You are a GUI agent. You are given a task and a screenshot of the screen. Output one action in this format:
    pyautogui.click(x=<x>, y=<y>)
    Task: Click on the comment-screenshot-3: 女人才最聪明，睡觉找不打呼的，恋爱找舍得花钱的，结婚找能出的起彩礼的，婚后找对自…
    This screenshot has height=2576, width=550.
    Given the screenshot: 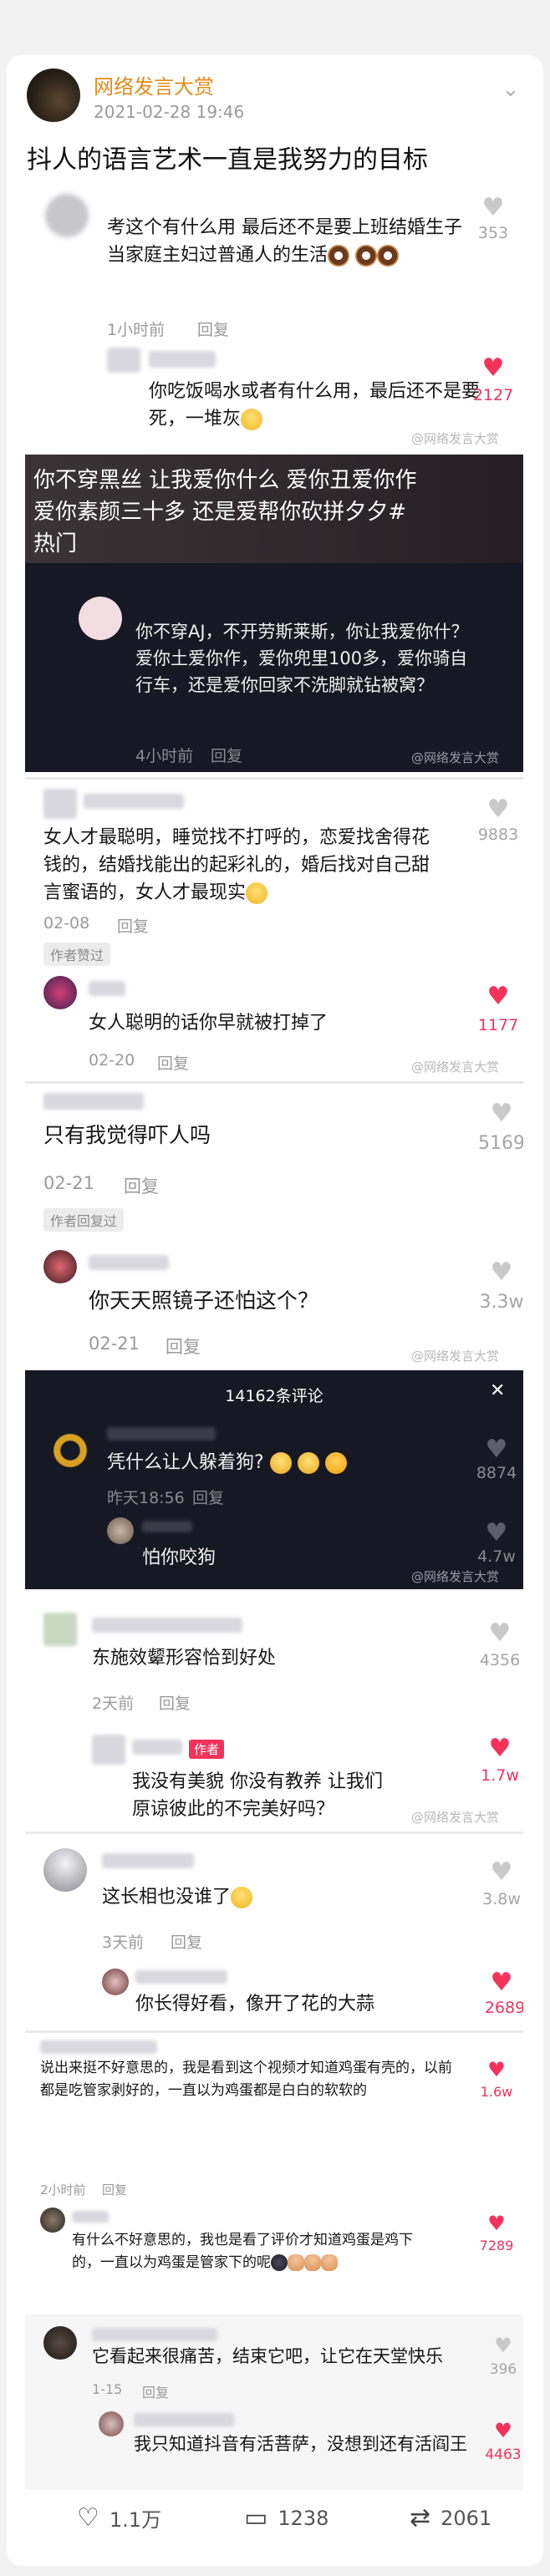 What is the action you would take?
    pyautogui.click(x=274, y=931)
    